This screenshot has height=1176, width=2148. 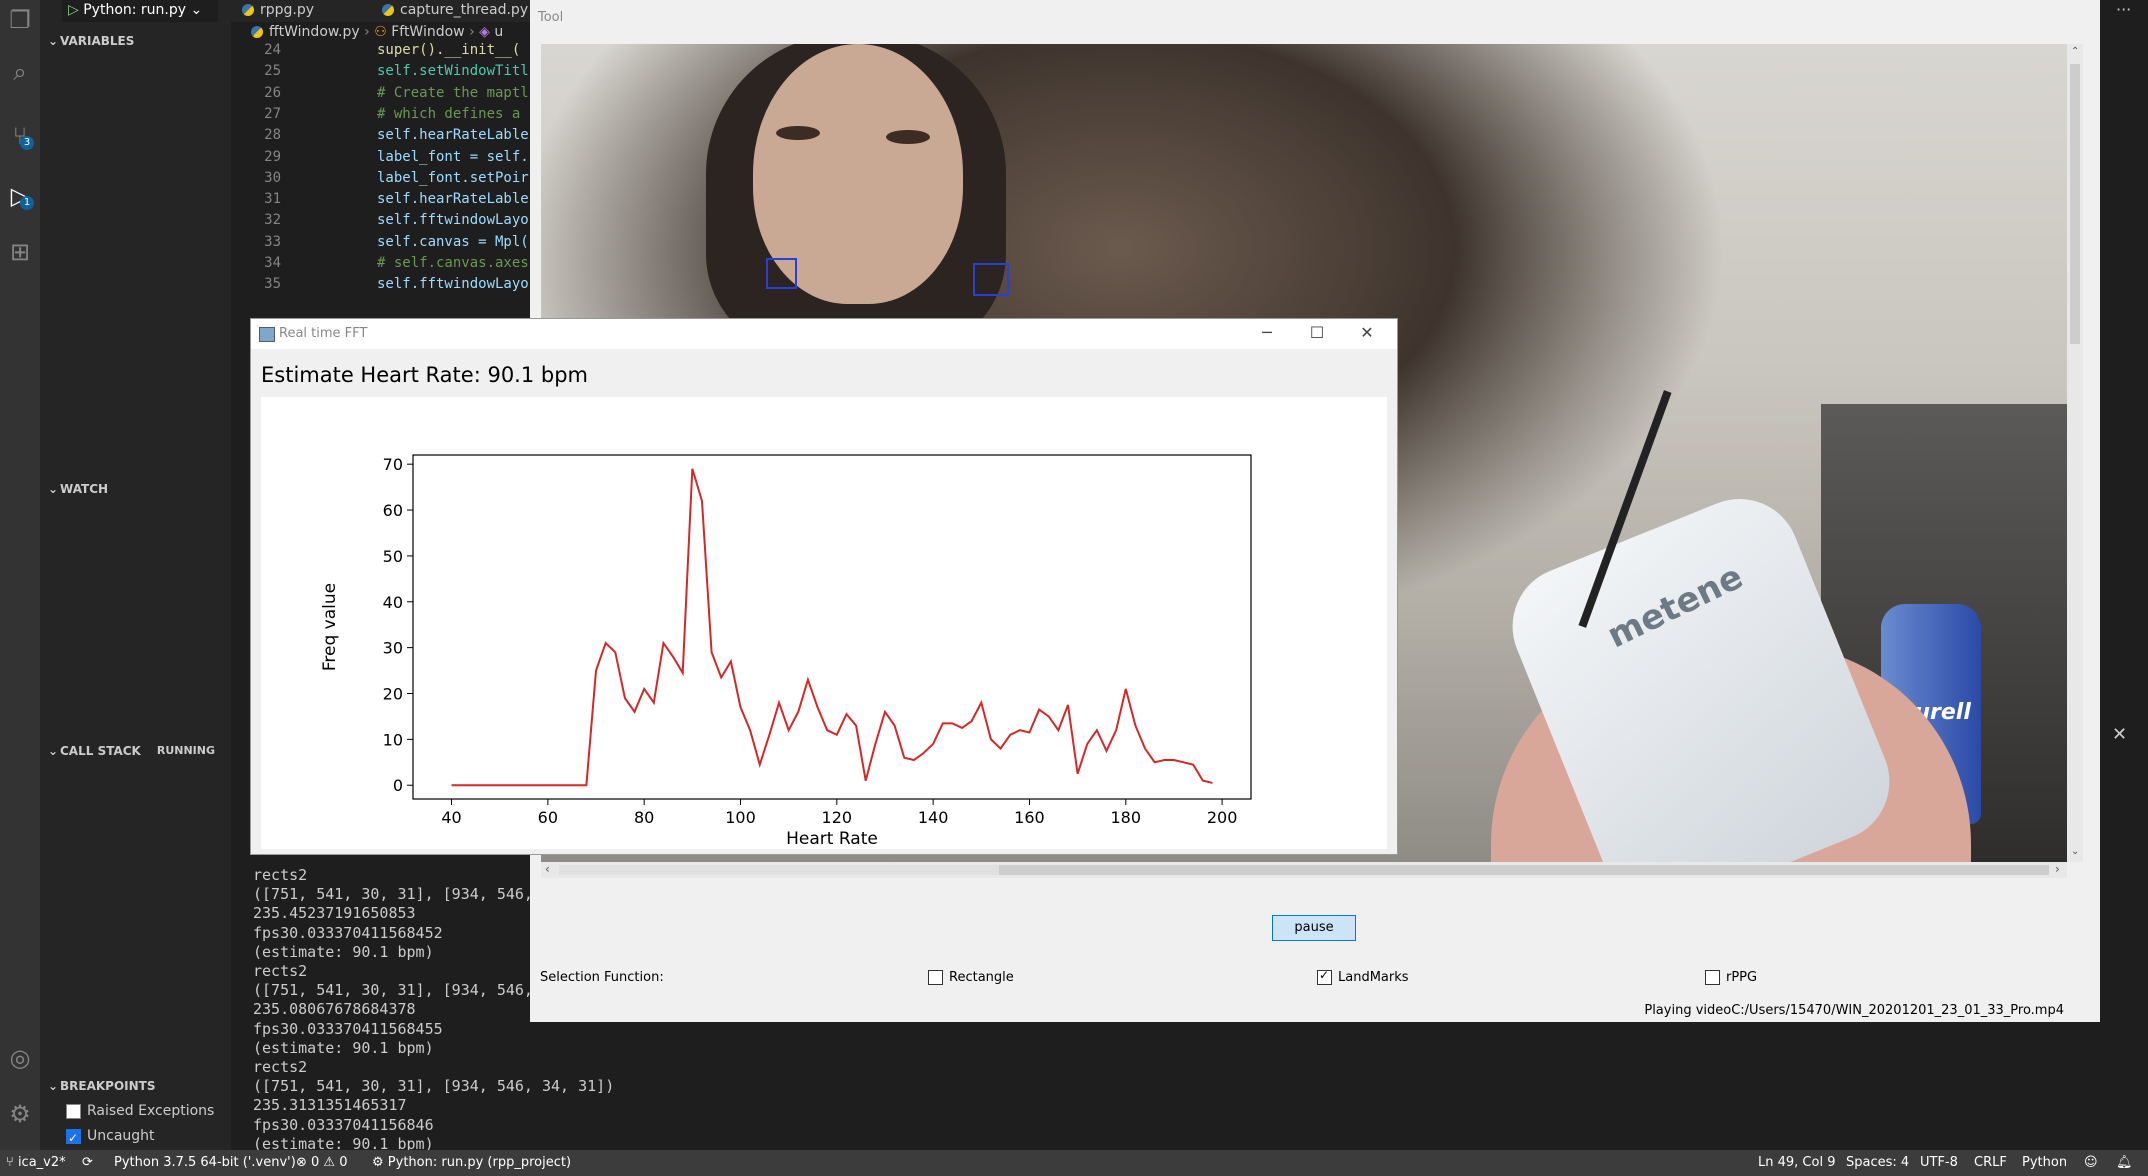 I want to click on fft-title-bar: Real time FFT ─ ☐ ✕, so click(x=824, y=334).